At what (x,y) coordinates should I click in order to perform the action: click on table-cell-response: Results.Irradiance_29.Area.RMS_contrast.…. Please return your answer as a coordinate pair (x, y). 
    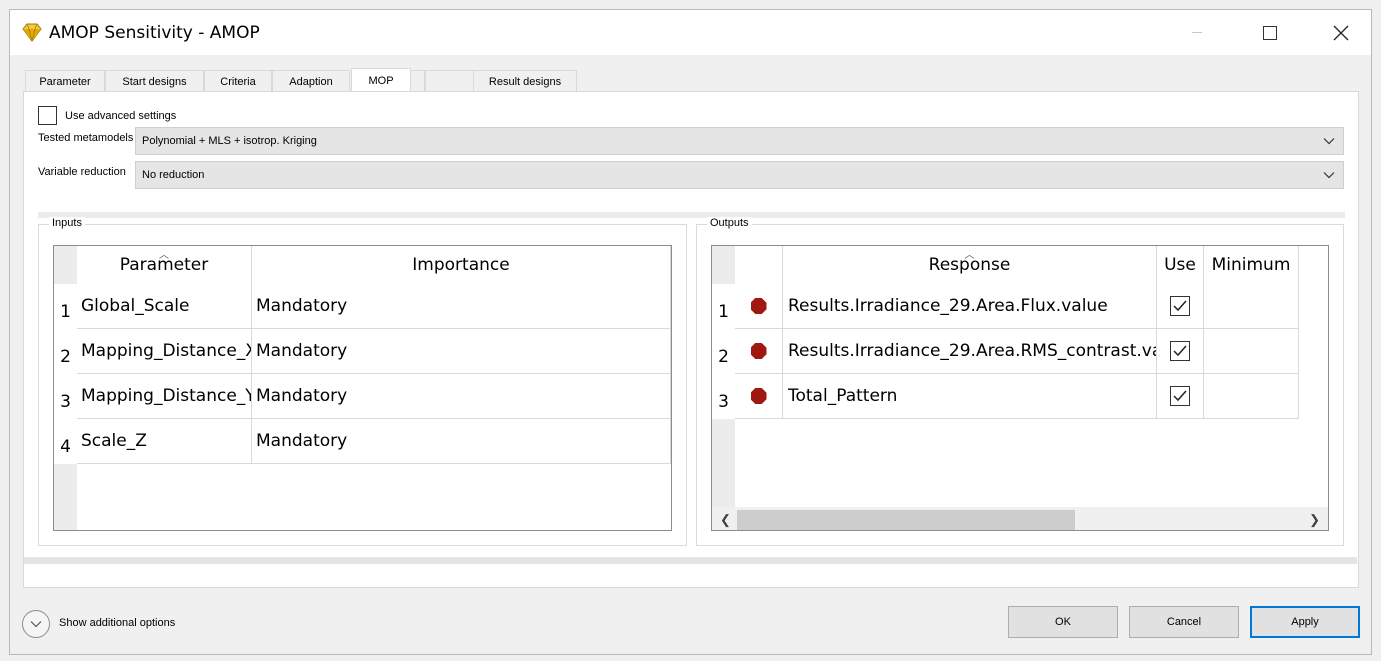
    Looking at the image, I should click on (970, 351).